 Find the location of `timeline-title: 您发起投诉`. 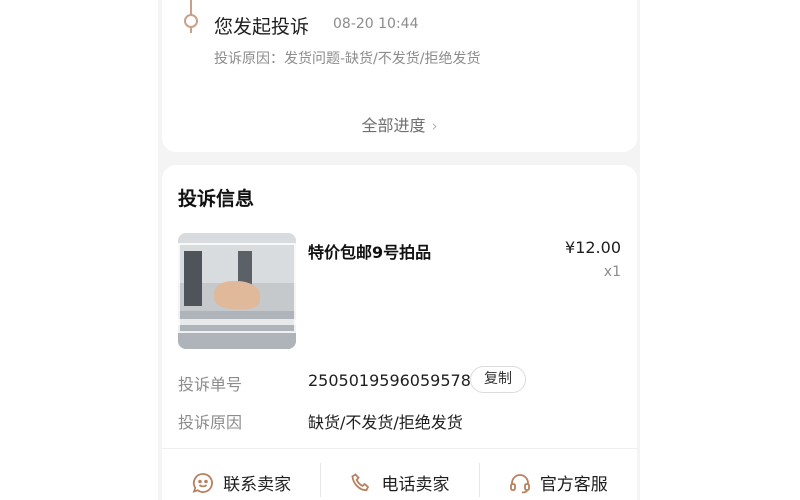

timeline-title: 您发起投诉 is located at coordinates (262, 27).